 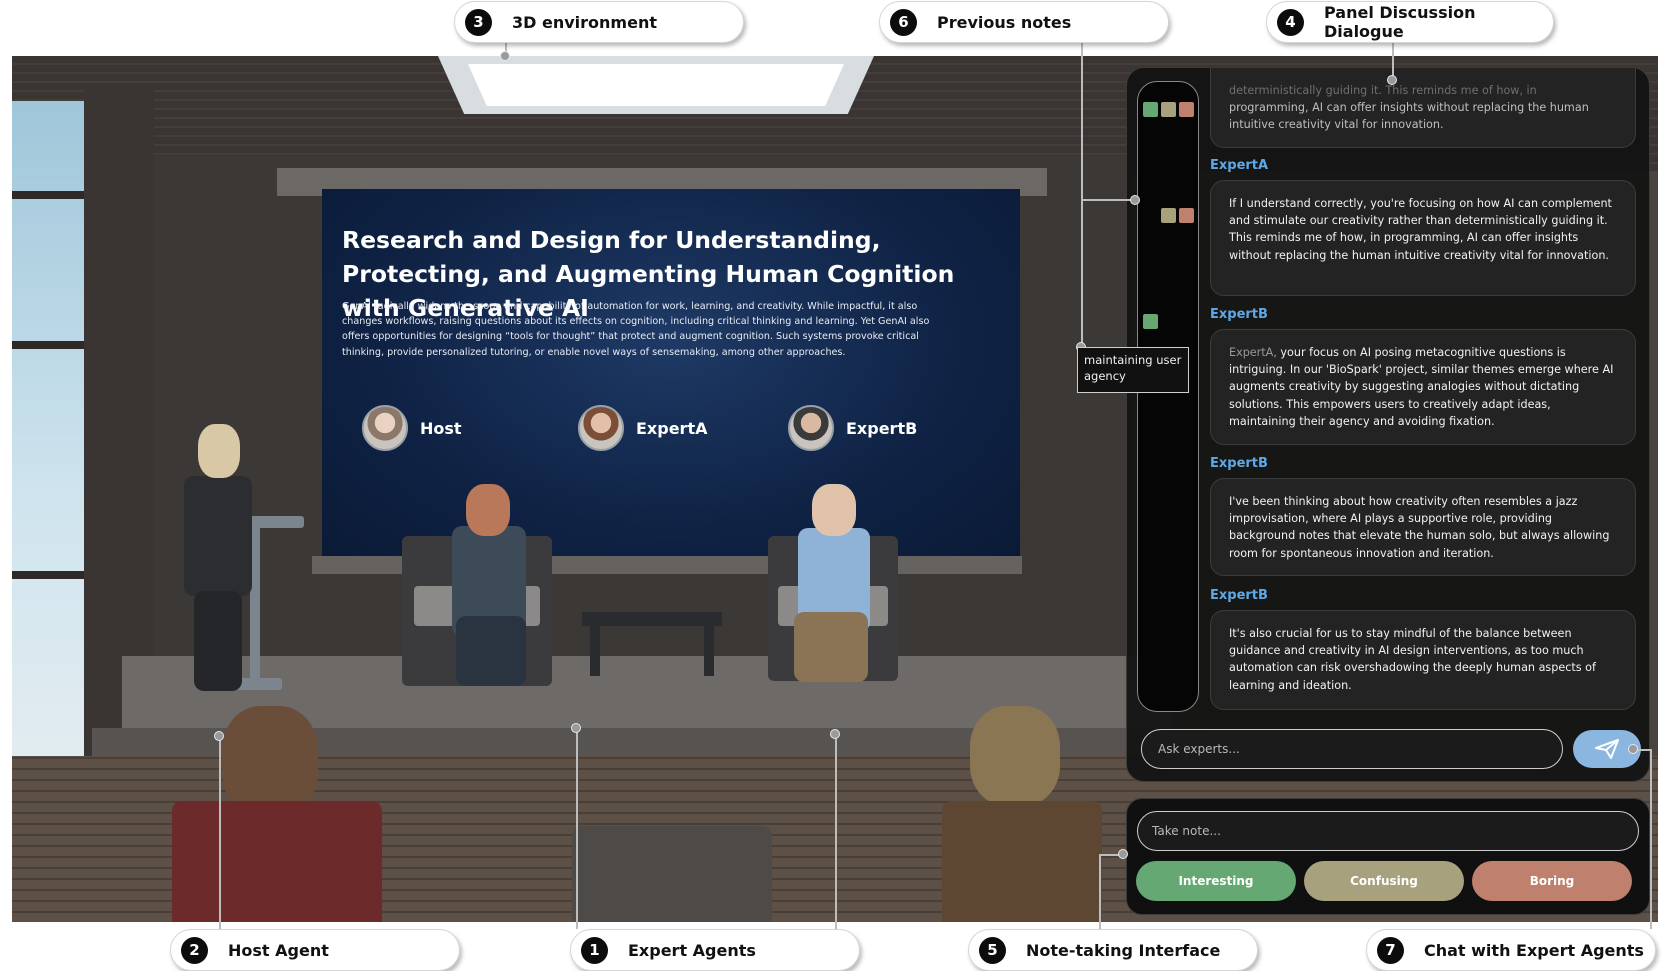 I want to click on callout-label: Note-taking Interface, so click(x=1123, y=950).